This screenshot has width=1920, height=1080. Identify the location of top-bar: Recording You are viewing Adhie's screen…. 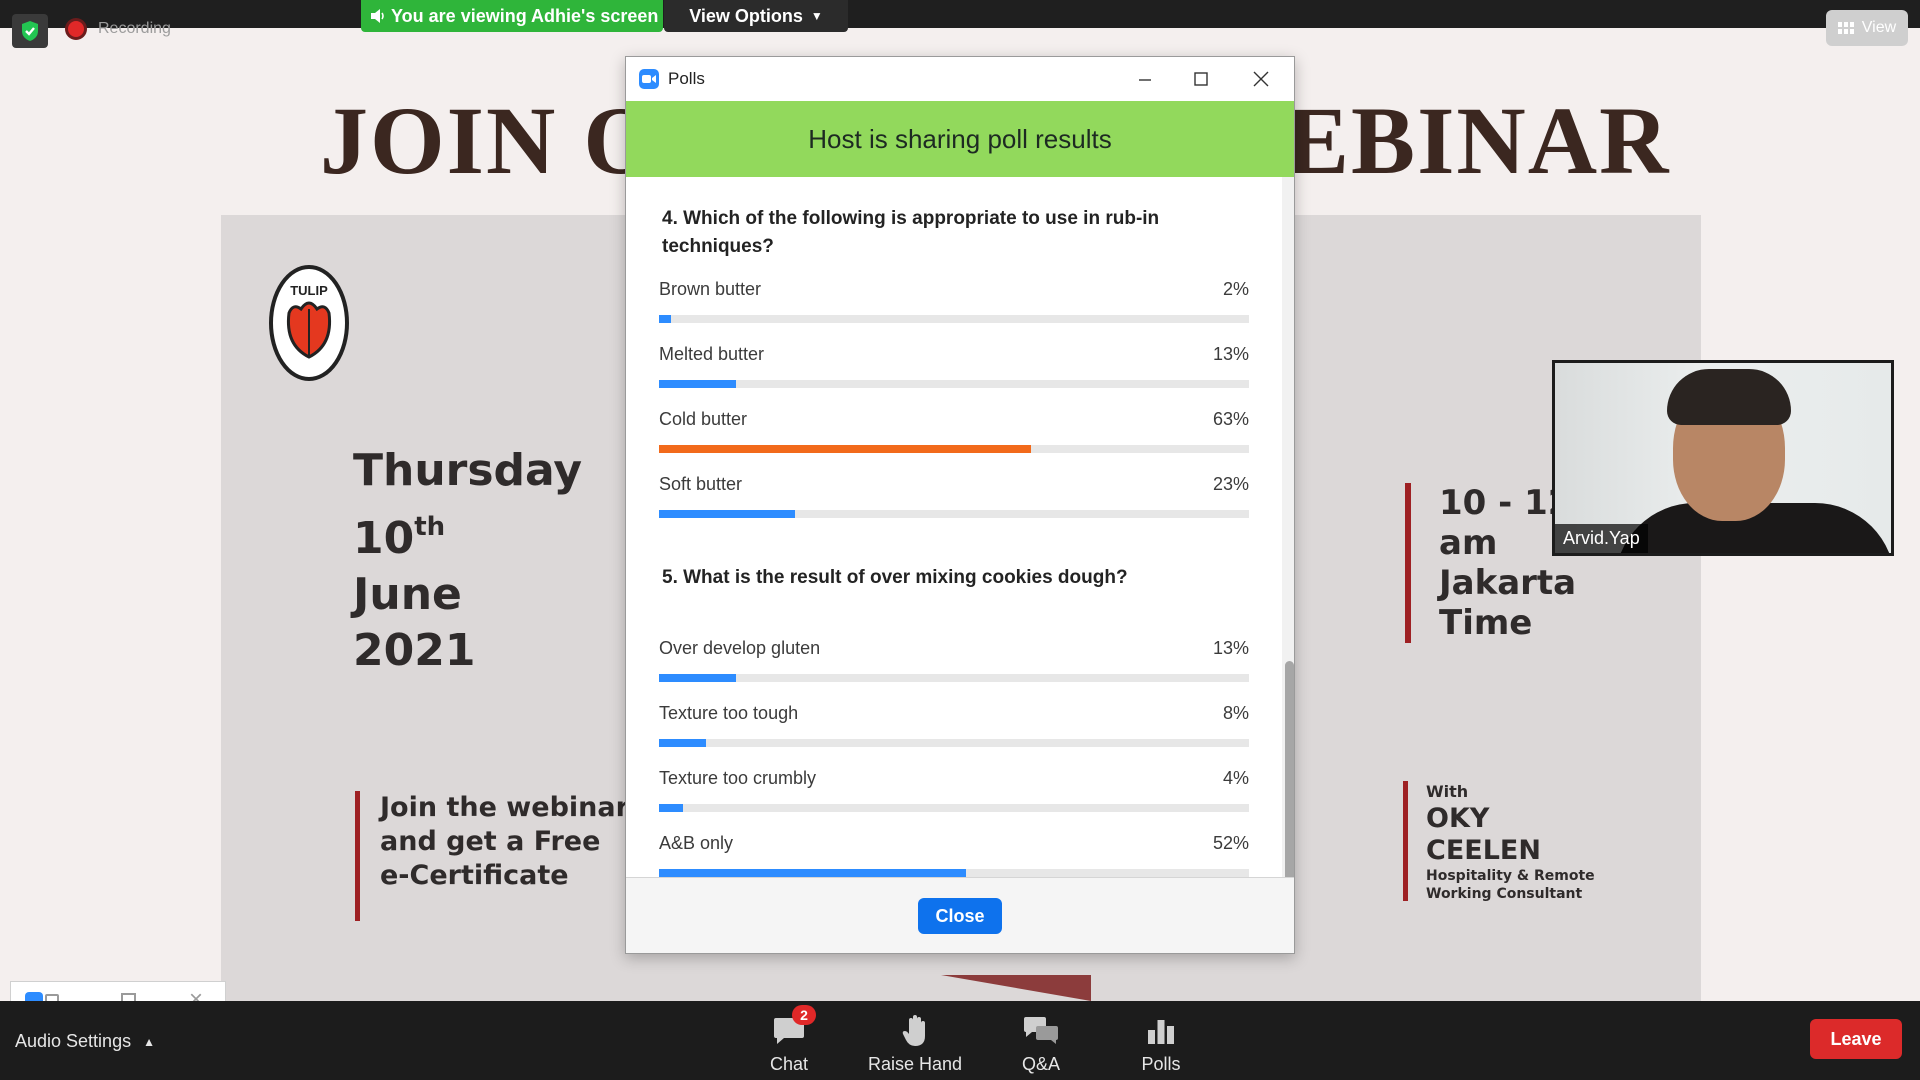
(960, 24).